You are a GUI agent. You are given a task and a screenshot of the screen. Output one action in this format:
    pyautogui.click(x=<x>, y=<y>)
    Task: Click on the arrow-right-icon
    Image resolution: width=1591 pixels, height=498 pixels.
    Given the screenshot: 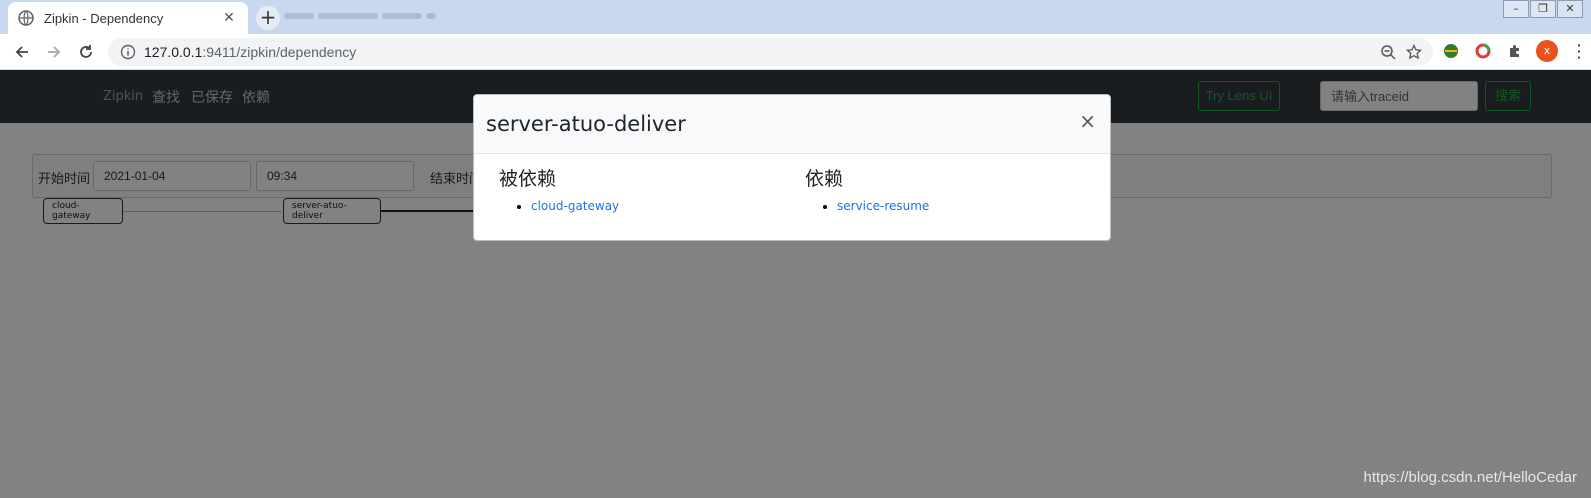 What is the action you would take?
    pyautogui.click(x=54, y=52)
    